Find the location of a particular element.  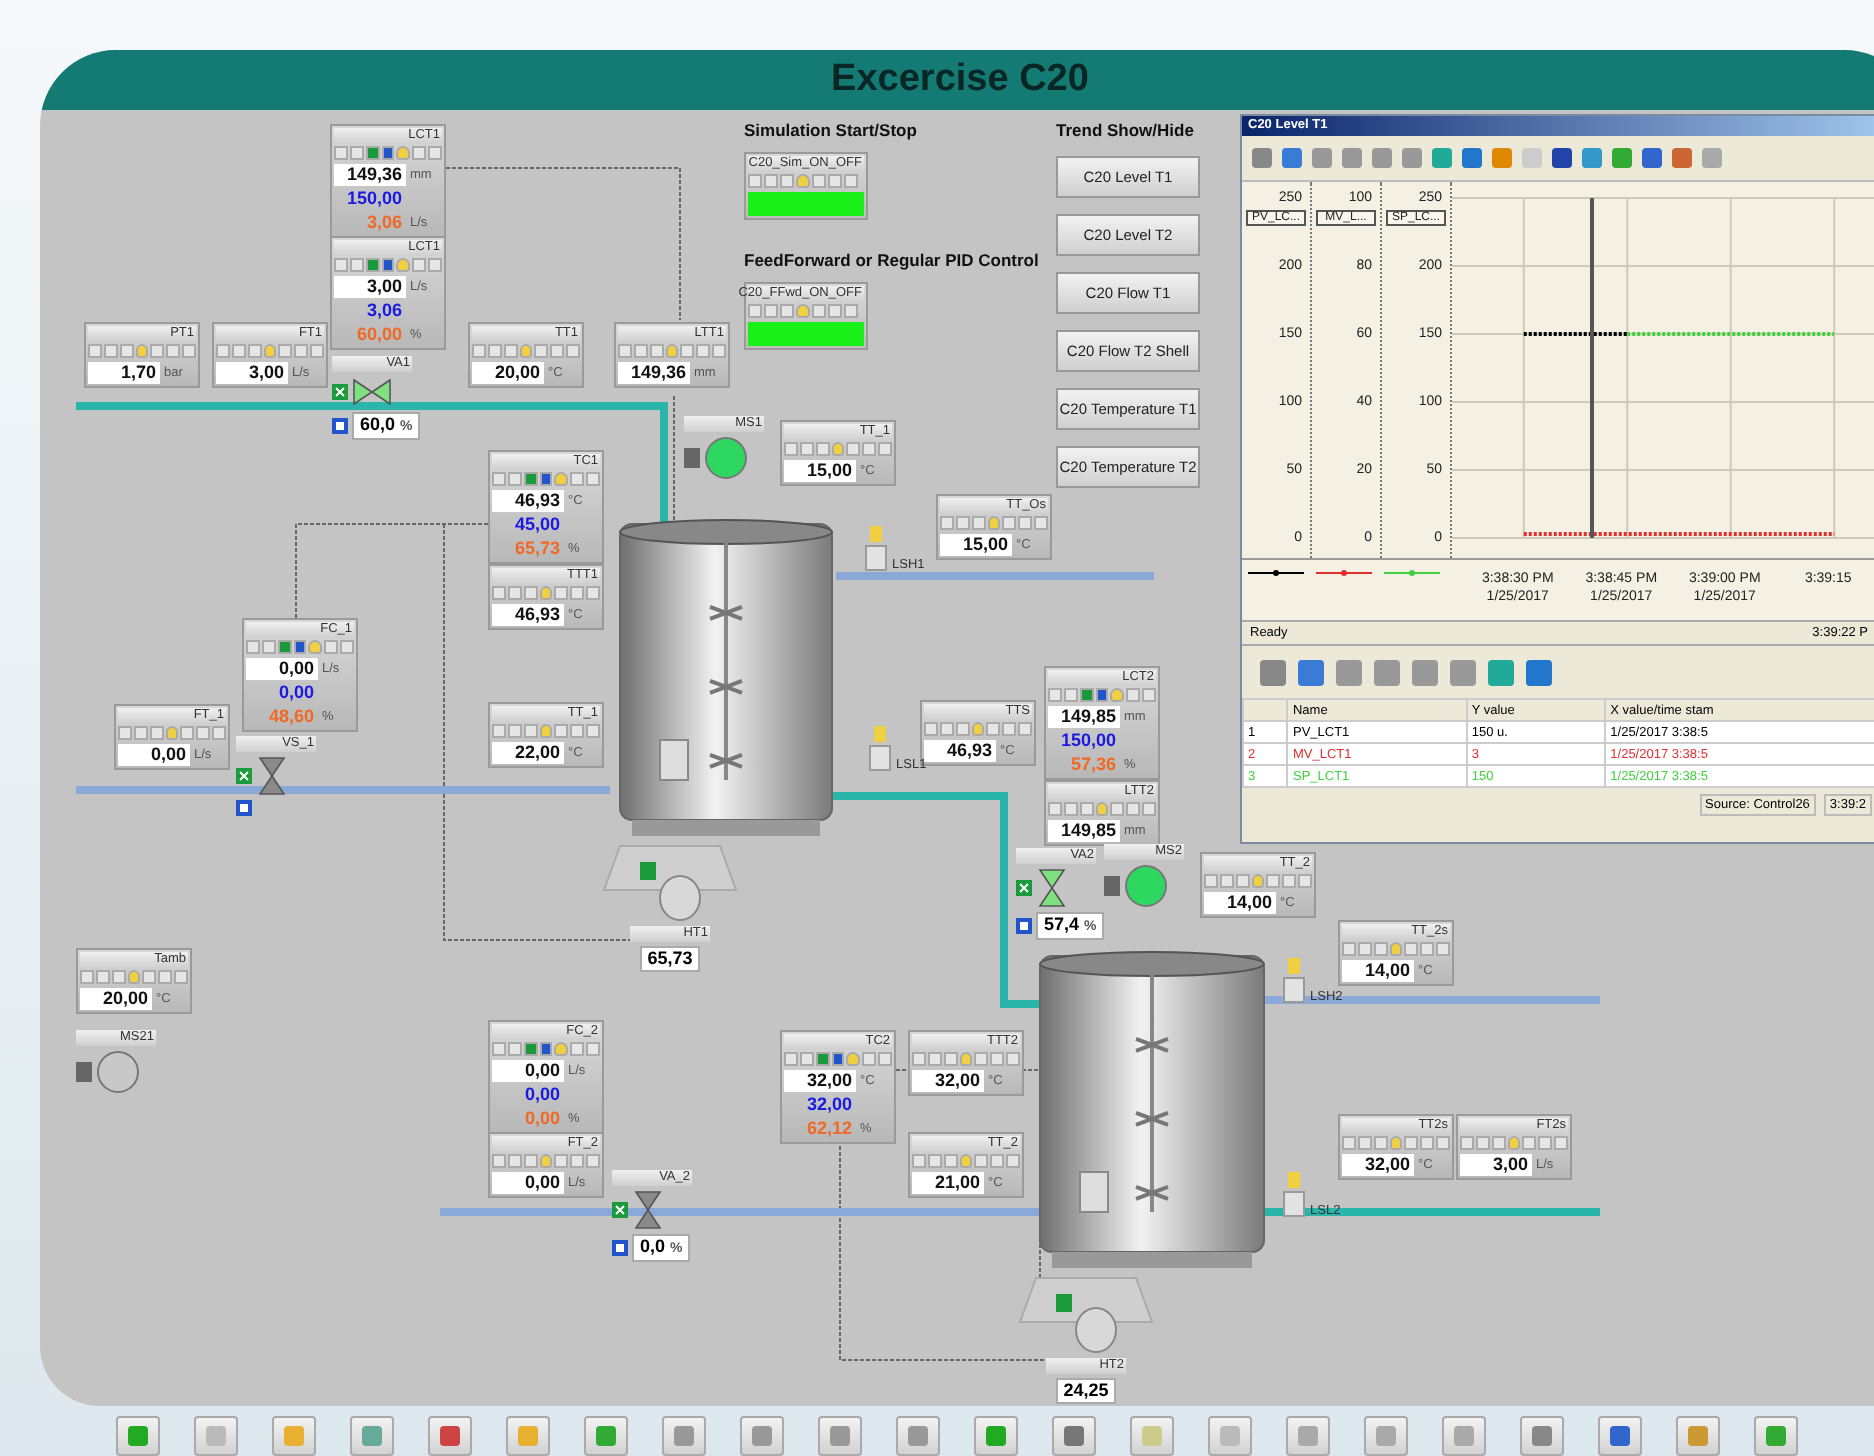

value-display: 60,00 is located at coordinates (379, 335).